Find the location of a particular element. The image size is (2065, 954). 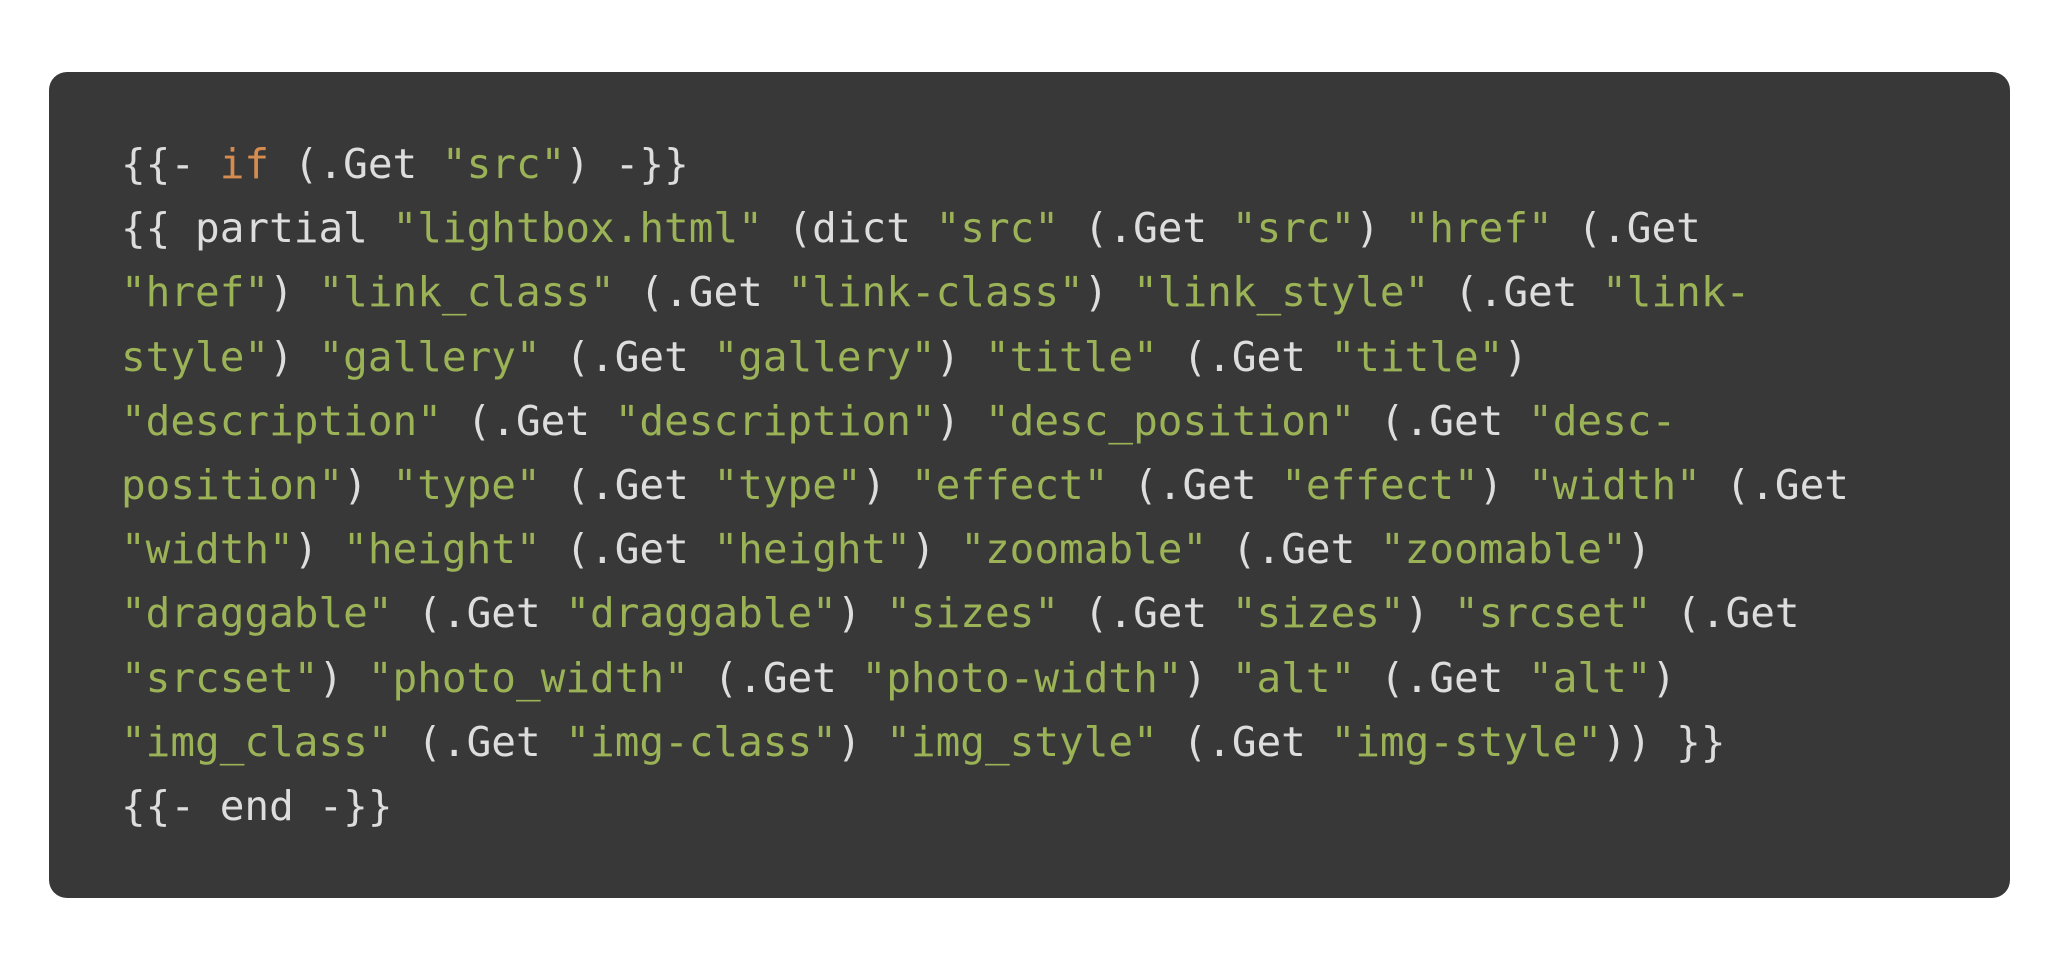

code-string: "img-class" is located at coordinates (701, 741).